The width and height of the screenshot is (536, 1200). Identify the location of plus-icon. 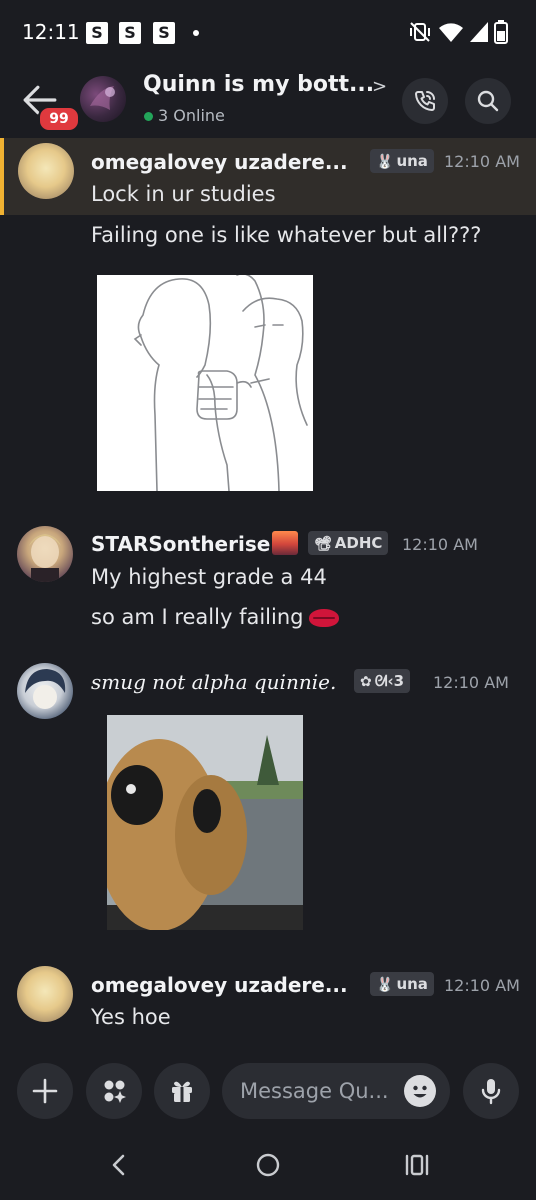
(45, 1091).